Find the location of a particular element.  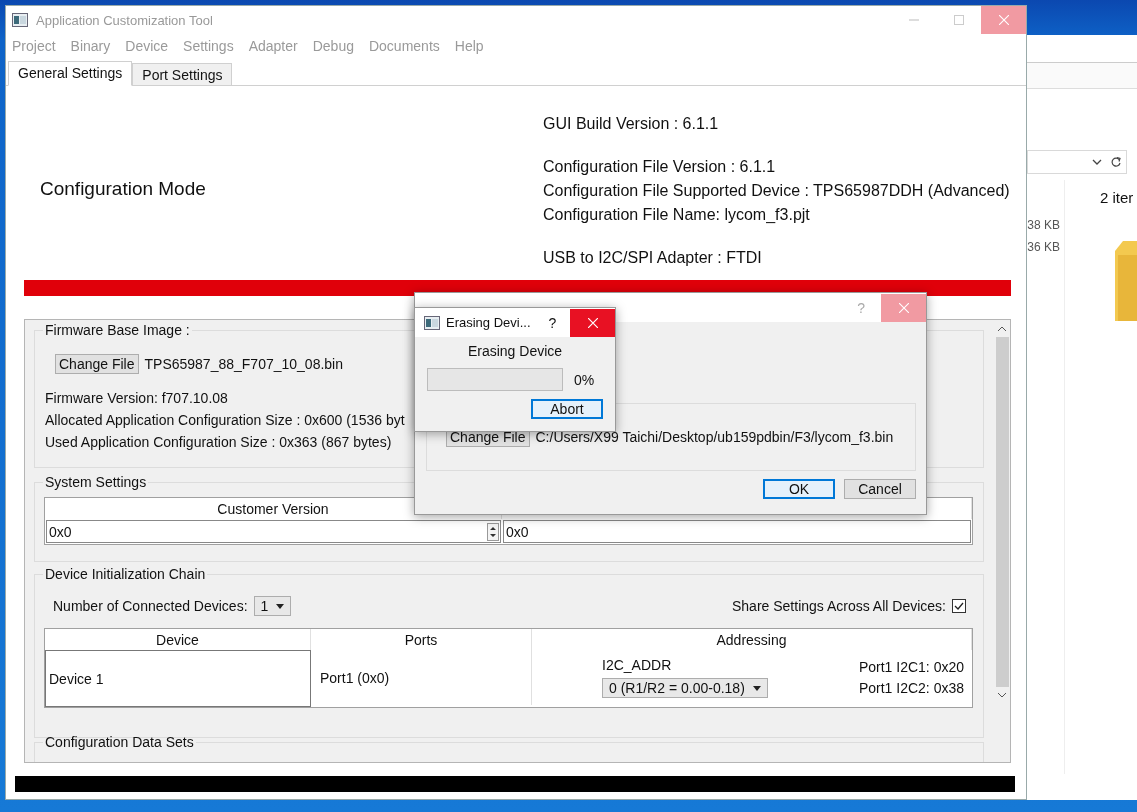

file-size: 36 KB is located at coordinates (1044, 247).